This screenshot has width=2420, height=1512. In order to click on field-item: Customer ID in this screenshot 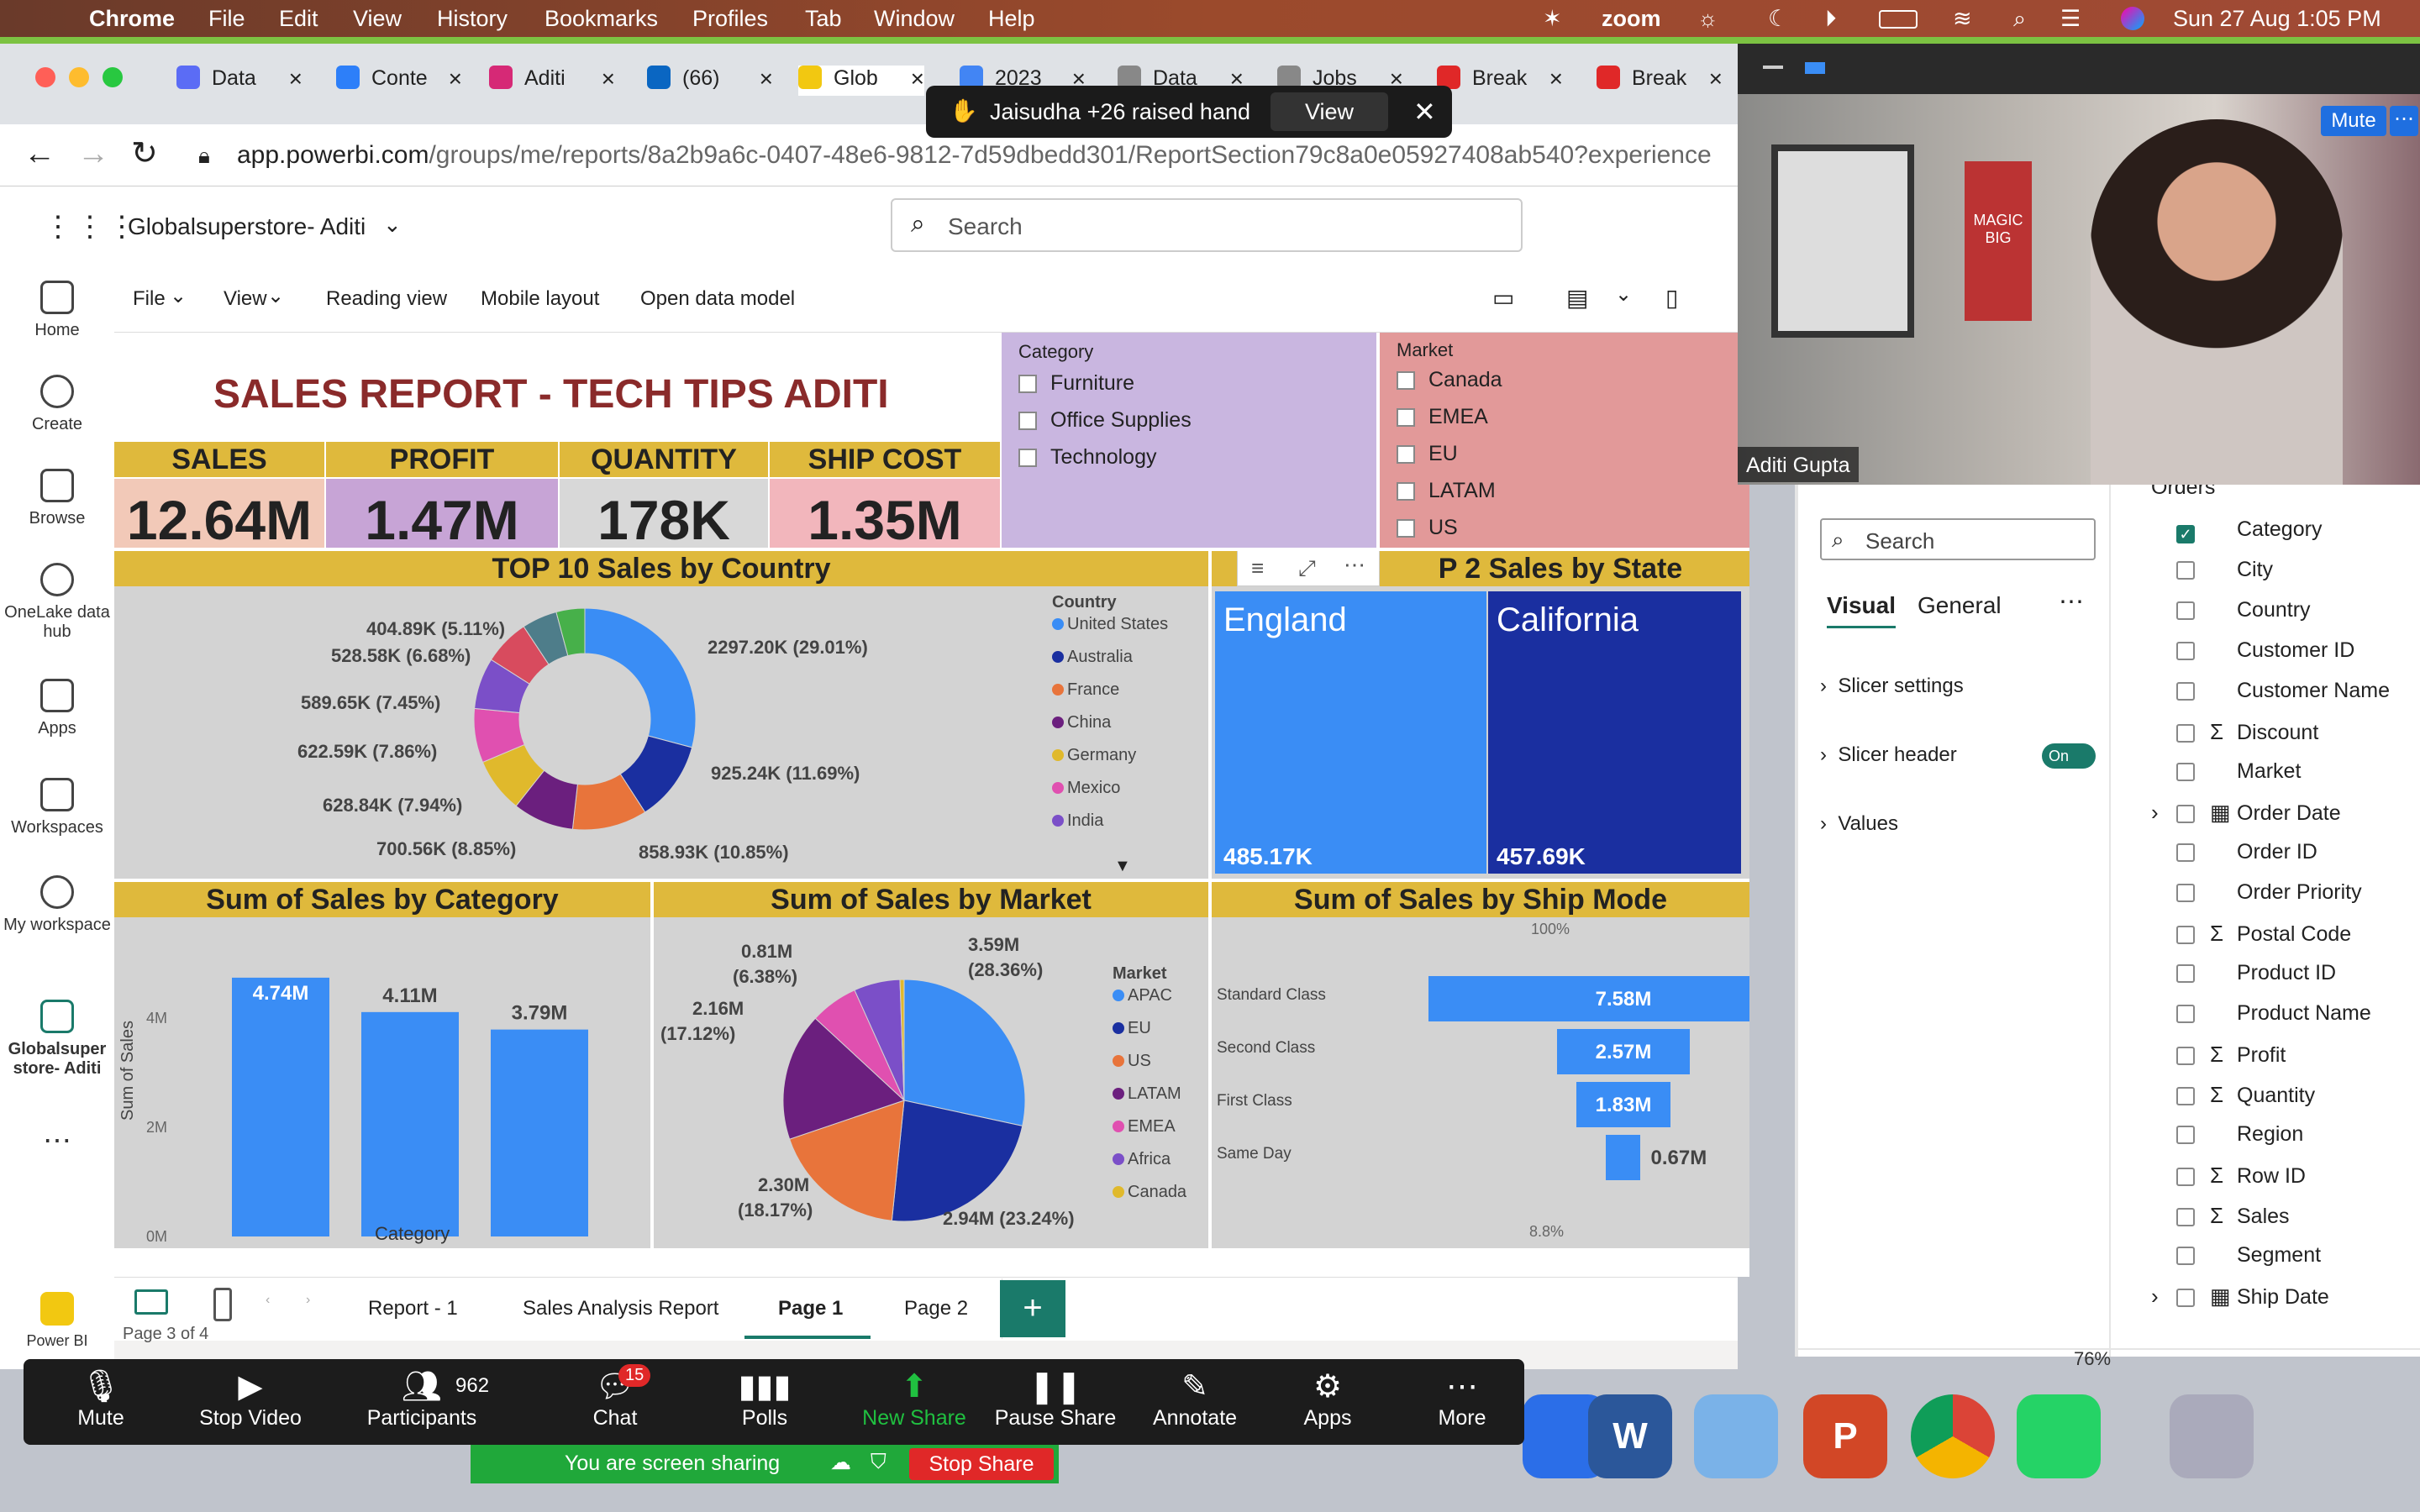, I will do `click(2265, 655)`.